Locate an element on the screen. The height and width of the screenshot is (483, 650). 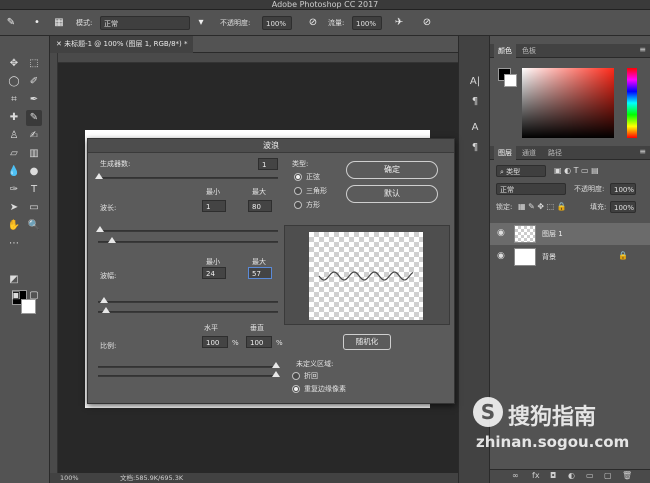
layer-opacity-field: 100% is located at coordinates (623, 189).